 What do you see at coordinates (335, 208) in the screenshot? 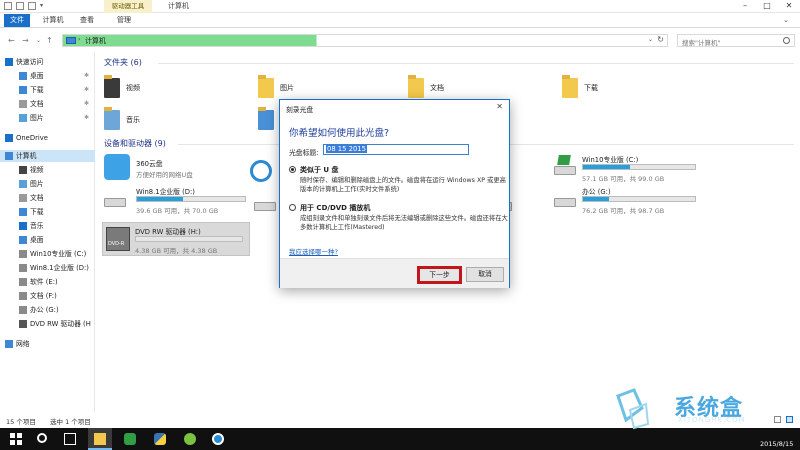
I see `cd-dvd-mode-title: 用于 CD/DVD 播放机` at bounding box center [335, 208].